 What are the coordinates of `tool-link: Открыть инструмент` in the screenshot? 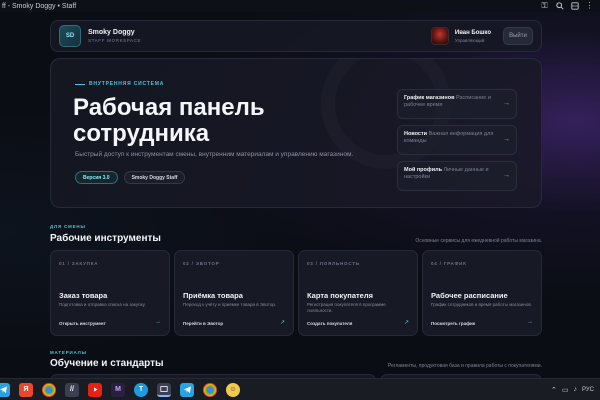 It's located at (82, 323).